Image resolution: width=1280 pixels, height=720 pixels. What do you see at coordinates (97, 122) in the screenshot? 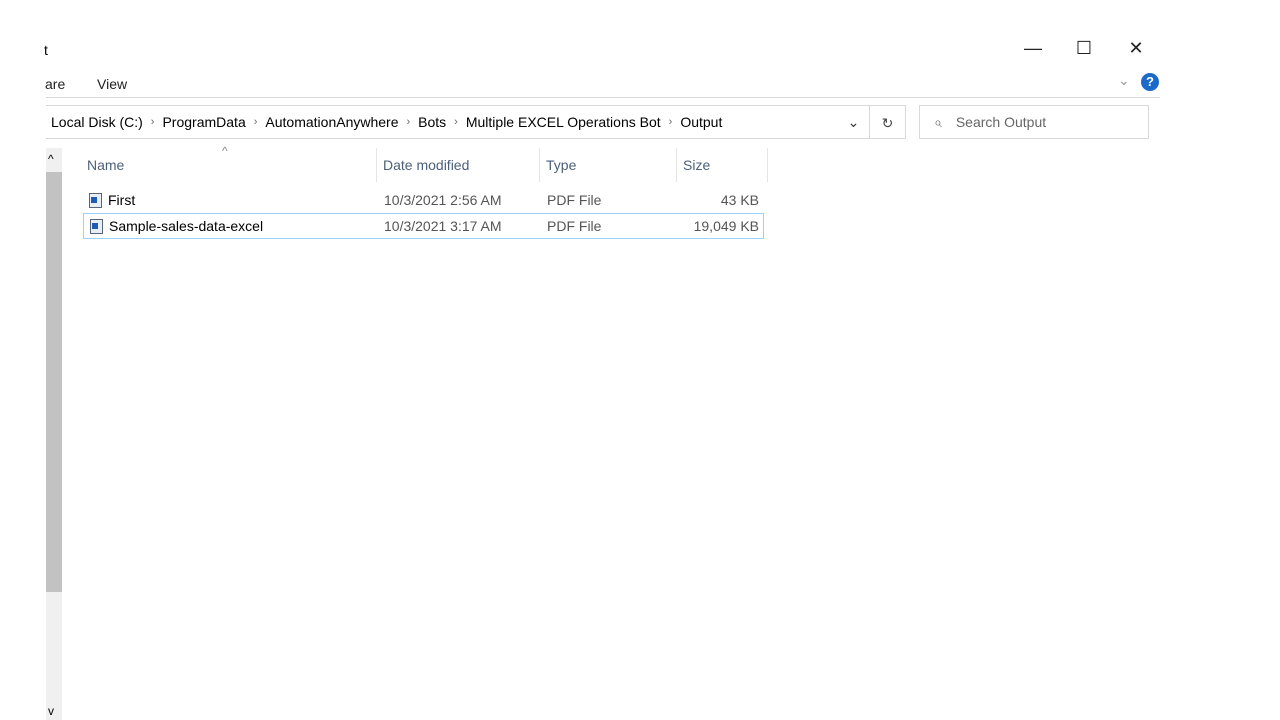
I see `breadcrumb-local-disk: Local Disk (C:)` at bounding box center [97, 122].